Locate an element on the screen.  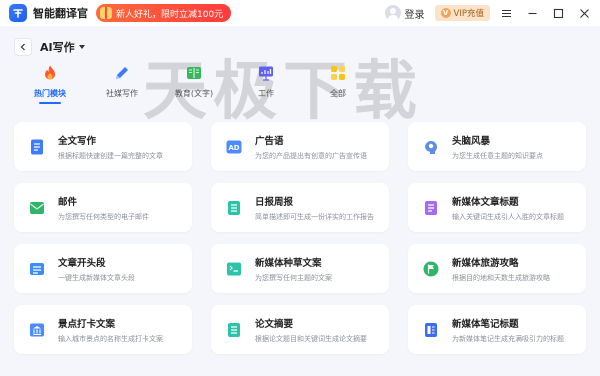
ad-icon: AD is located at coordinates (234, 147).